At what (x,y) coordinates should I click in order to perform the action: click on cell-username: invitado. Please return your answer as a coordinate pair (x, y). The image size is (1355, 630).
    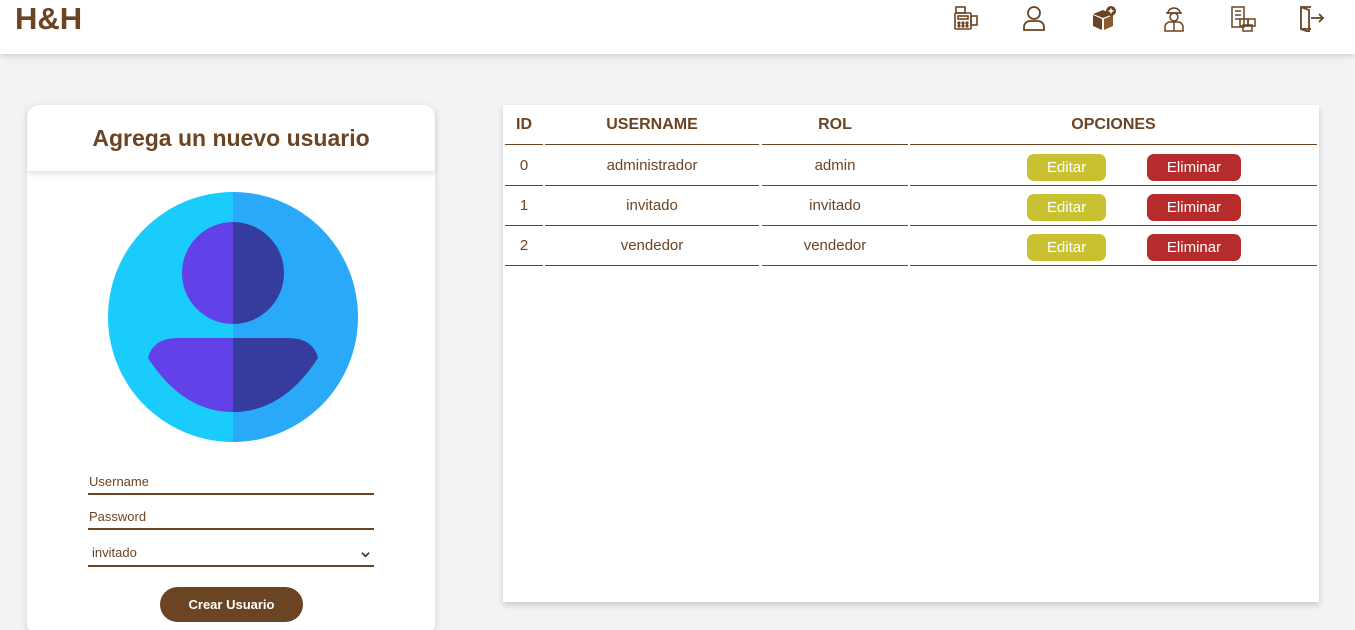
    Looking at the image, I should click on (652, 206).